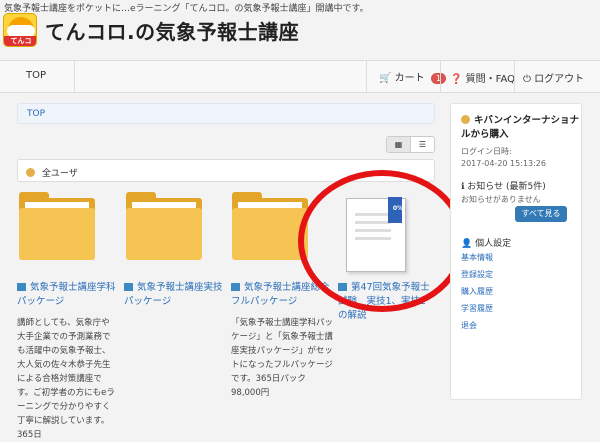 This screenshot has height=442, width=600. What do you see at coordinates (59, 174) in the screenshot?
I see `scope-label: 全ユーザ` at bounding box center [59, 174].